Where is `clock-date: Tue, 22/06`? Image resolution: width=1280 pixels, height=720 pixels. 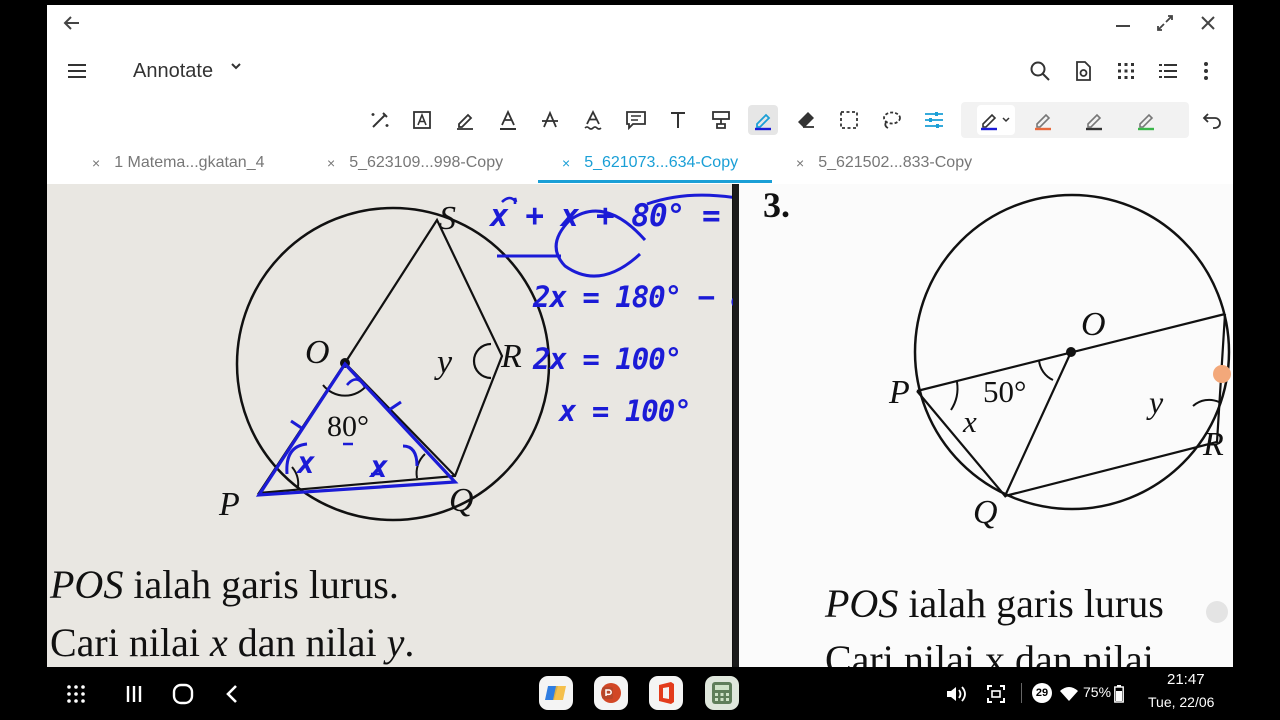
clock-date: Tue, 22/06 is located at coordinates (1181, 702).